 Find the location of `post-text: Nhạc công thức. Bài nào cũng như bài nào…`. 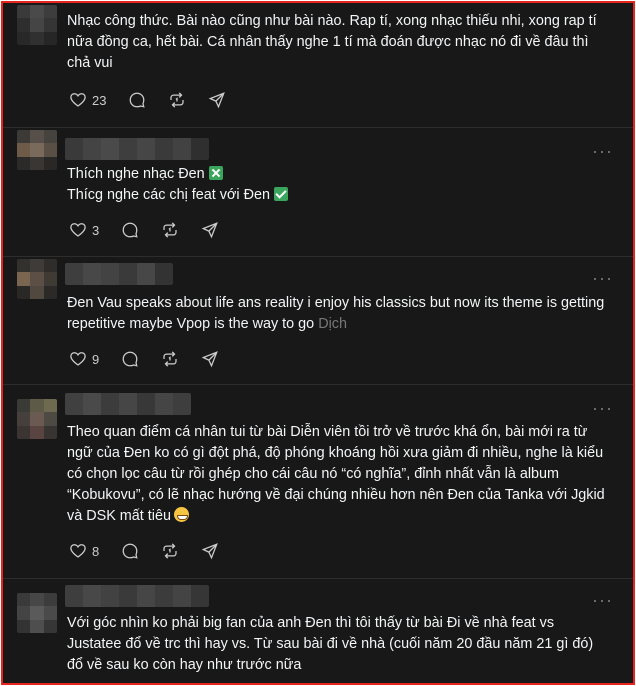

post-text: Nhạc công thức. Bài nào cũng như bài nào… is located at coordinates (332, 42).